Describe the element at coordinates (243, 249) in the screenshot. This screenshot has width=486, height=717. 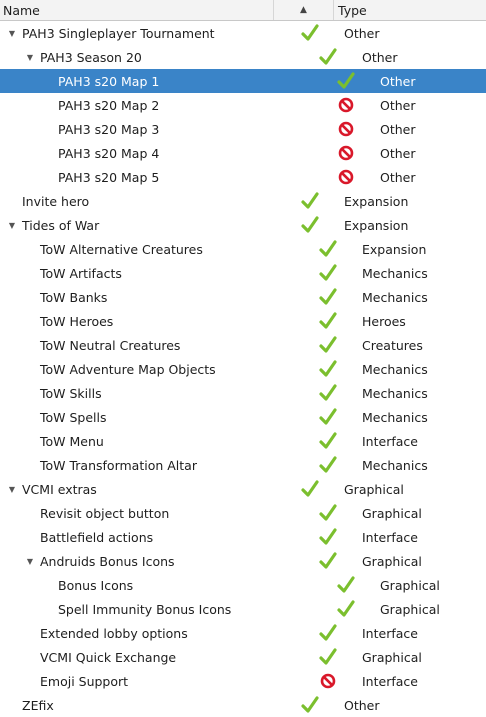
I see `tree-row: ToW Alternative Creatures Expansion` at that location.